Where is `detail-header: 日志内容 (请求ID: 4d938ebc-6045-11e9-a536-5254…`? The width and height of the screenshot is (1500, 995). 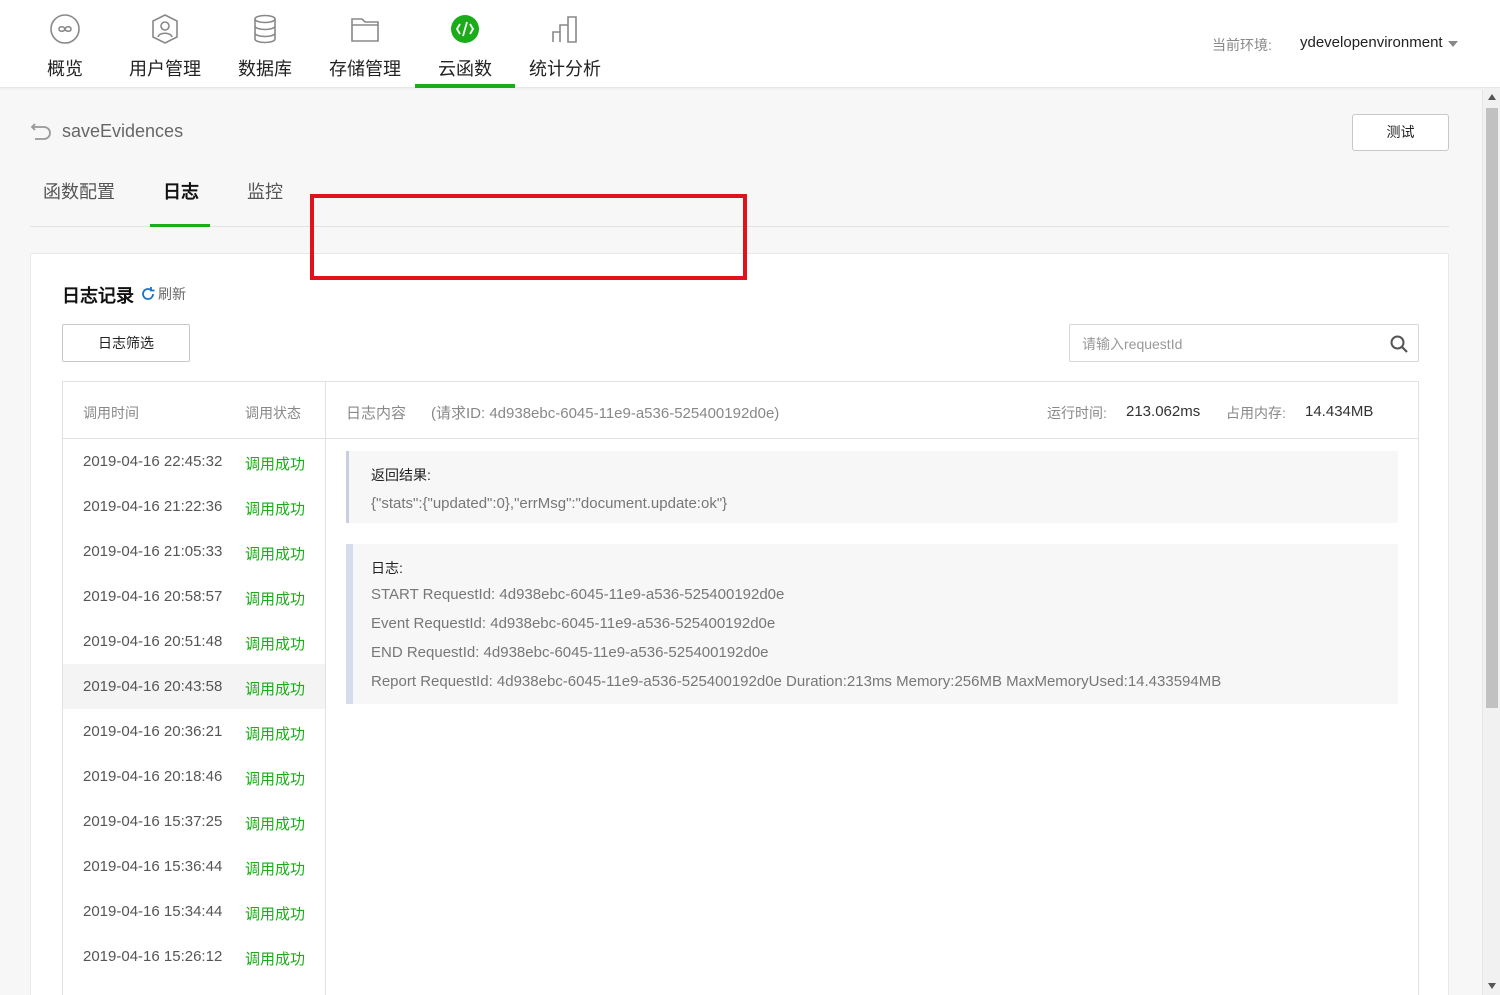
detail-header: 日志内容 (请求ID: 4d938ebc-6045-11e9-a536-5254… is located at coordinates (872, 410).